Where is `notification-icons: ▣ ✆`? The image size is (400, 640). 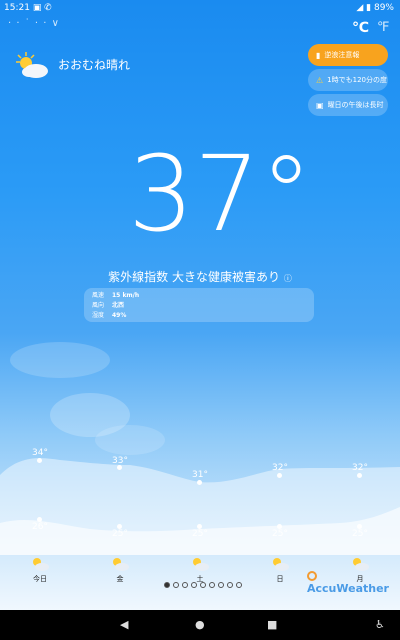
notification-icons: ▣ ✆ is located at coordinates (42, 8).